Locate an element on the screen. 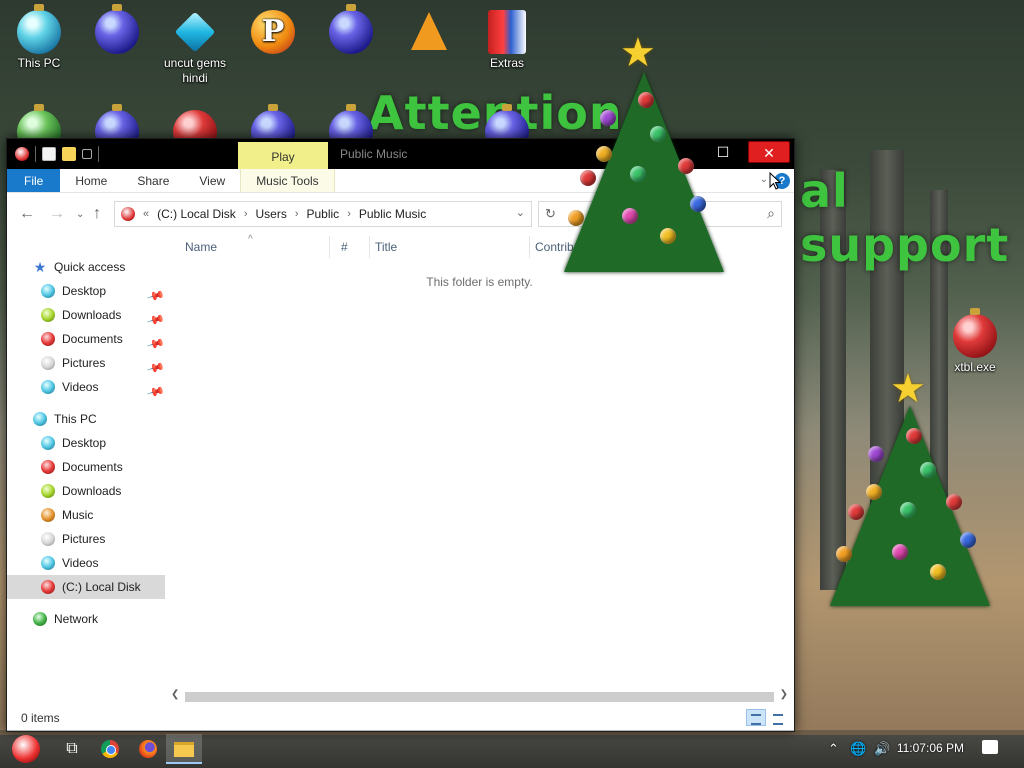  taskbar-firefox is located at coordinates (148, 749).